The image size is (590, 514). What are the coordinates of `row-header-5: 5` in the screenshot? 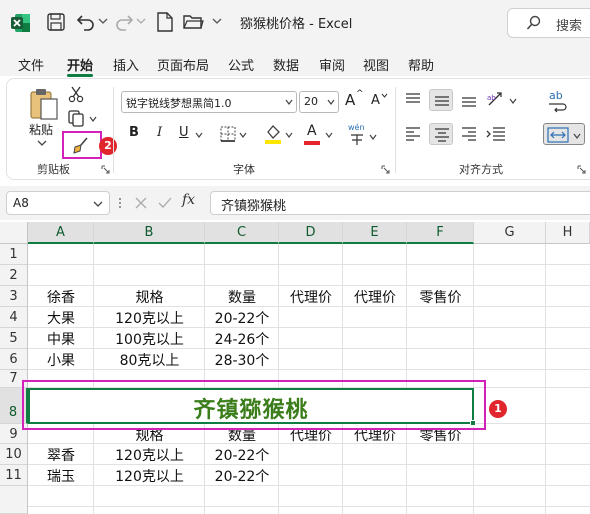 It's located at (14, 338).